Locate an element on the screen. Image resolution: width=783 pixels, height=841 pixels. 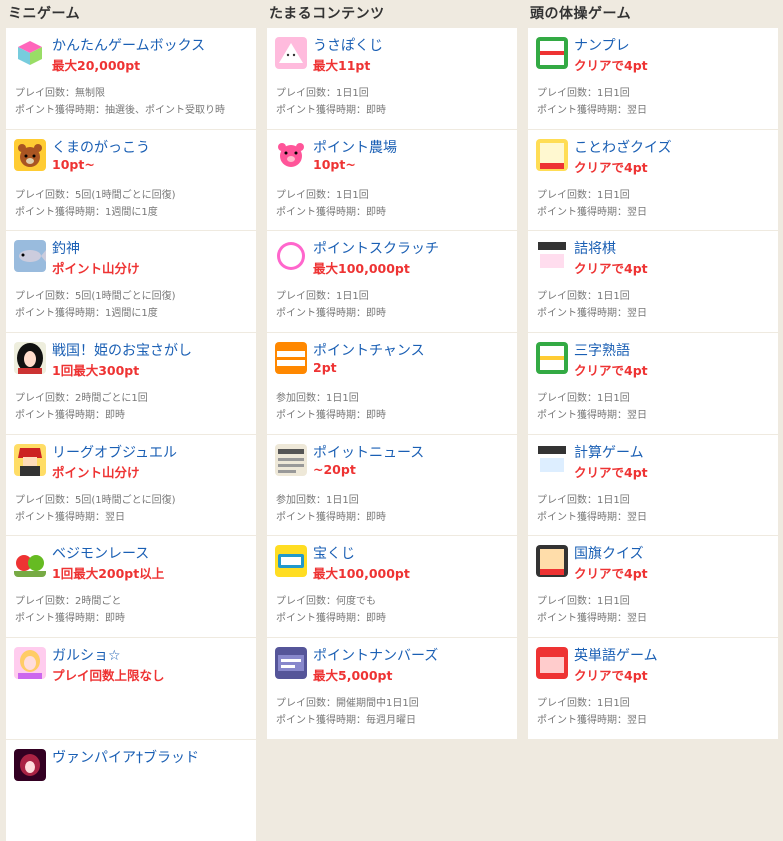
content-meta: プレイ回数：2時間ごとに1回 ポイント獲得時期：即時 is located at coordinates (81, 407).